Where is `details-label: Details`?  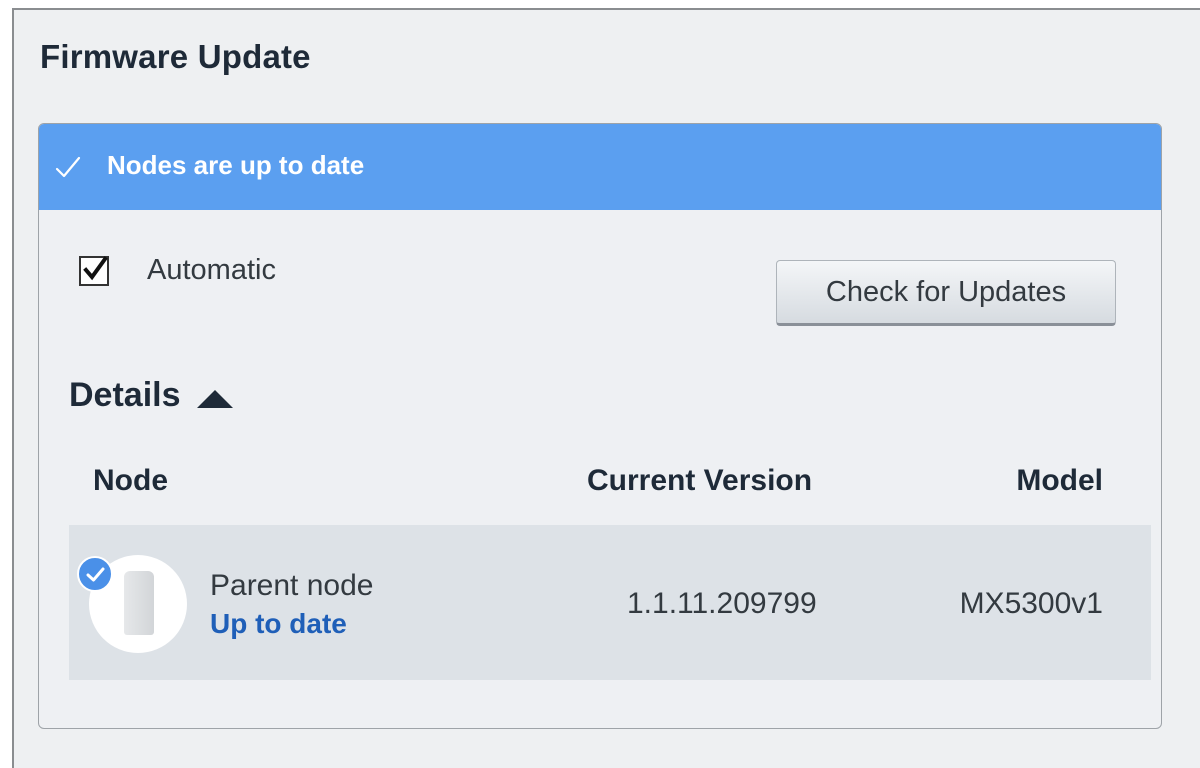
details-label: Details is located at coordinates (125, 395).